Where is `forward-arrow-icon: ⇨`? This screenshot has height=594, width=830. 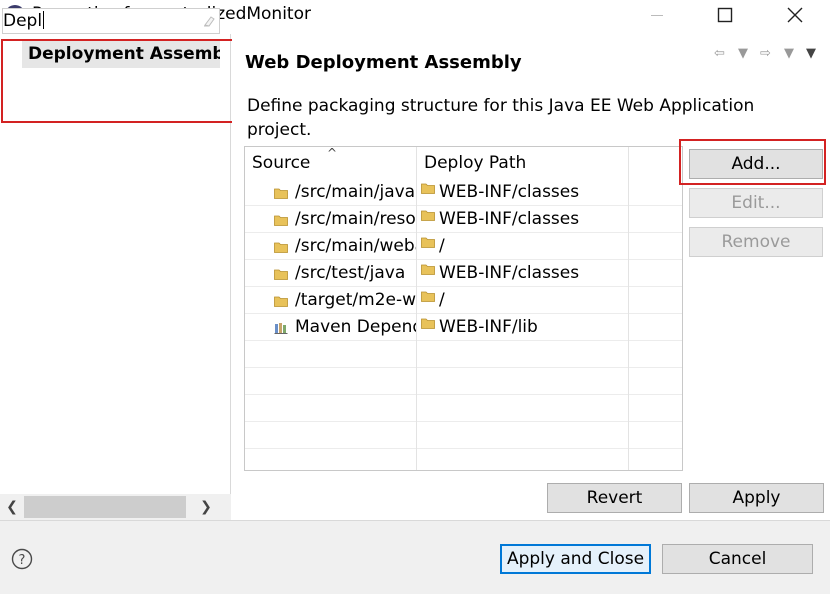 forward-arrow-icon: ⇨ is located at coordinates (765, 53).